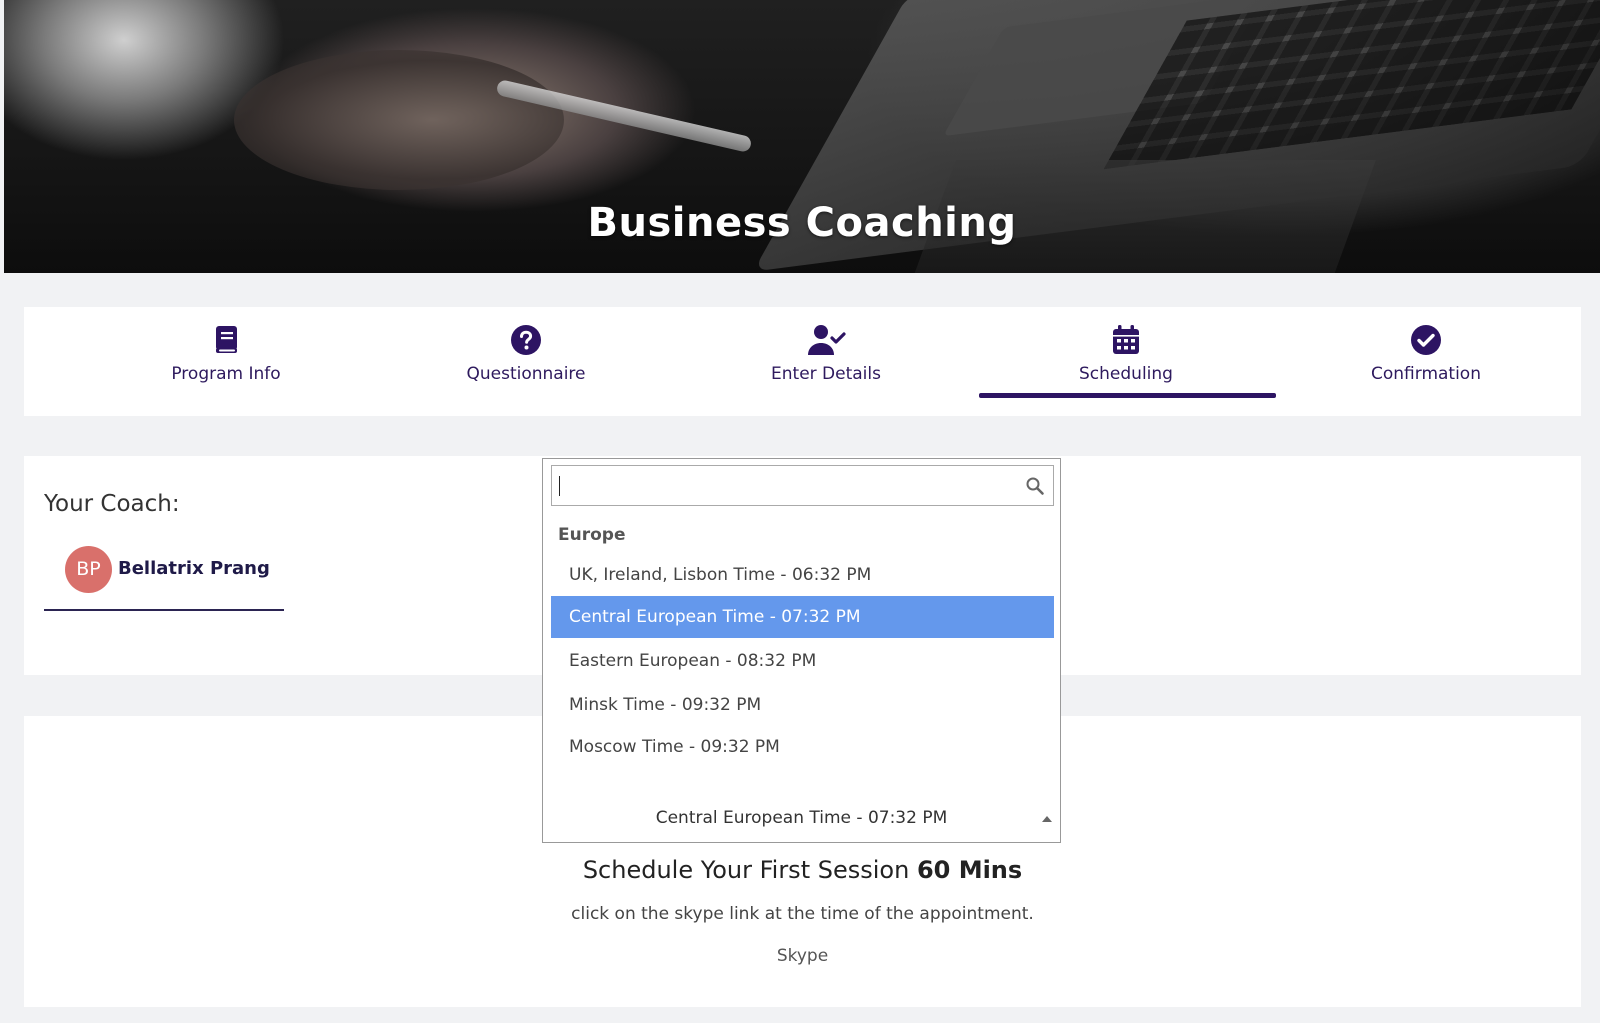 The width and height of the screenshot is (1600, 1023). What do you see at coordinates (226, 339) in the screenshot?
I see `book-icon` at bounding box center [226, 339].